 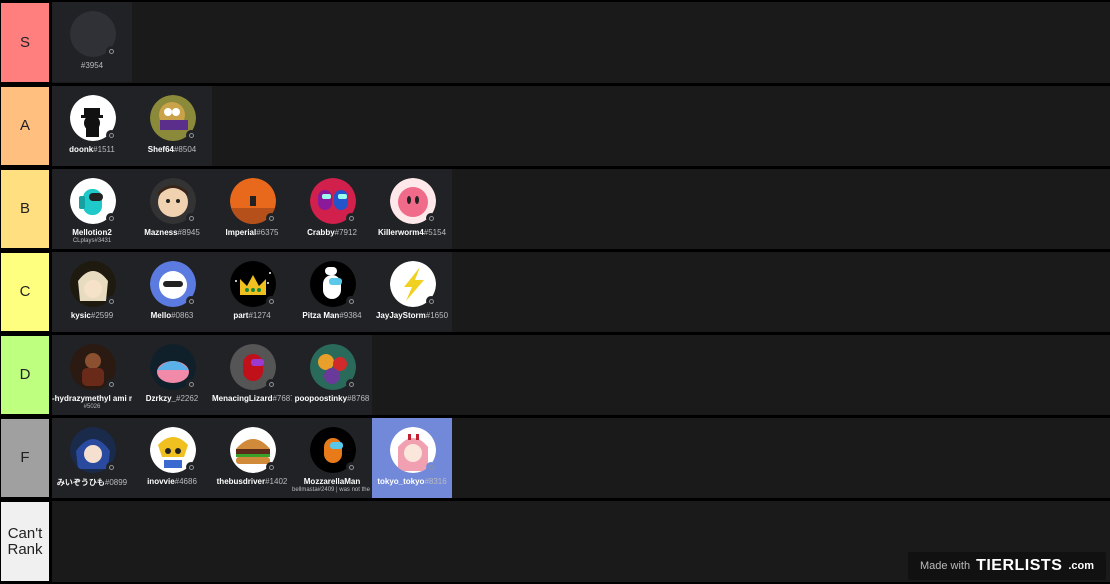 I want to click on username: part#1274, so click(x=252, y=315).